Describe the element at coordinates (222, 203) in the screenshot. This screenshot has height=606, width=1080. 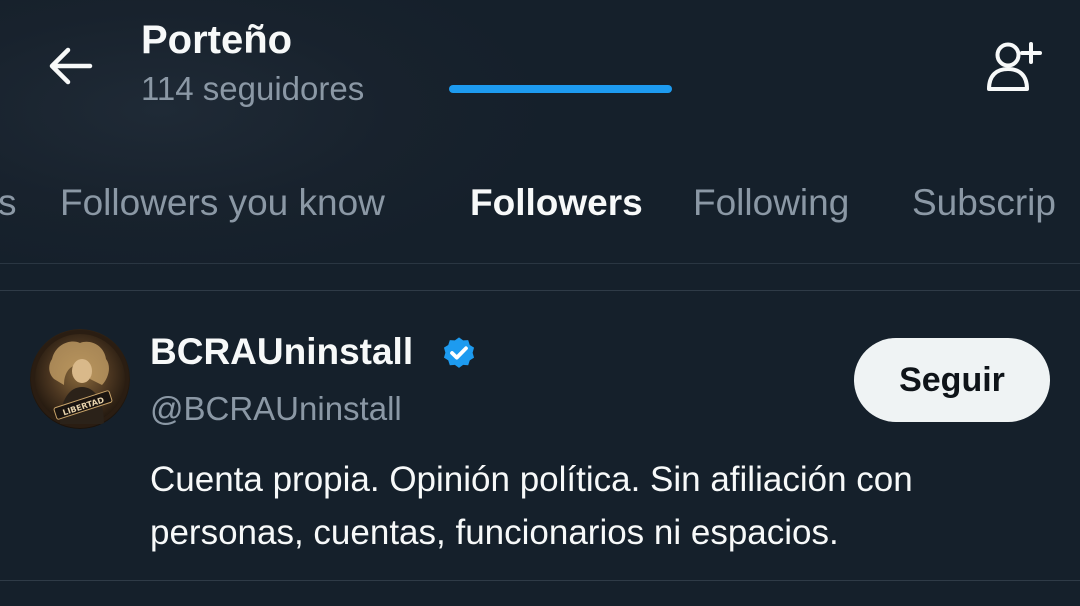
I see `tab-followers-you-know: Followers you know` at that location.